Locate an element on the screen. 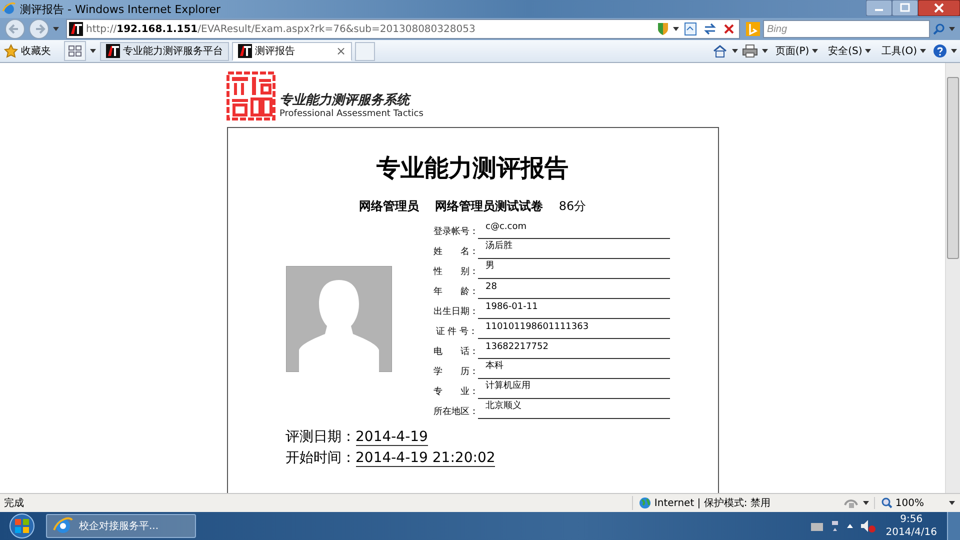 Image resolution: width=960 pixels, height=540 pixels. tab-close-button: × is located at coordinates (341, 51).